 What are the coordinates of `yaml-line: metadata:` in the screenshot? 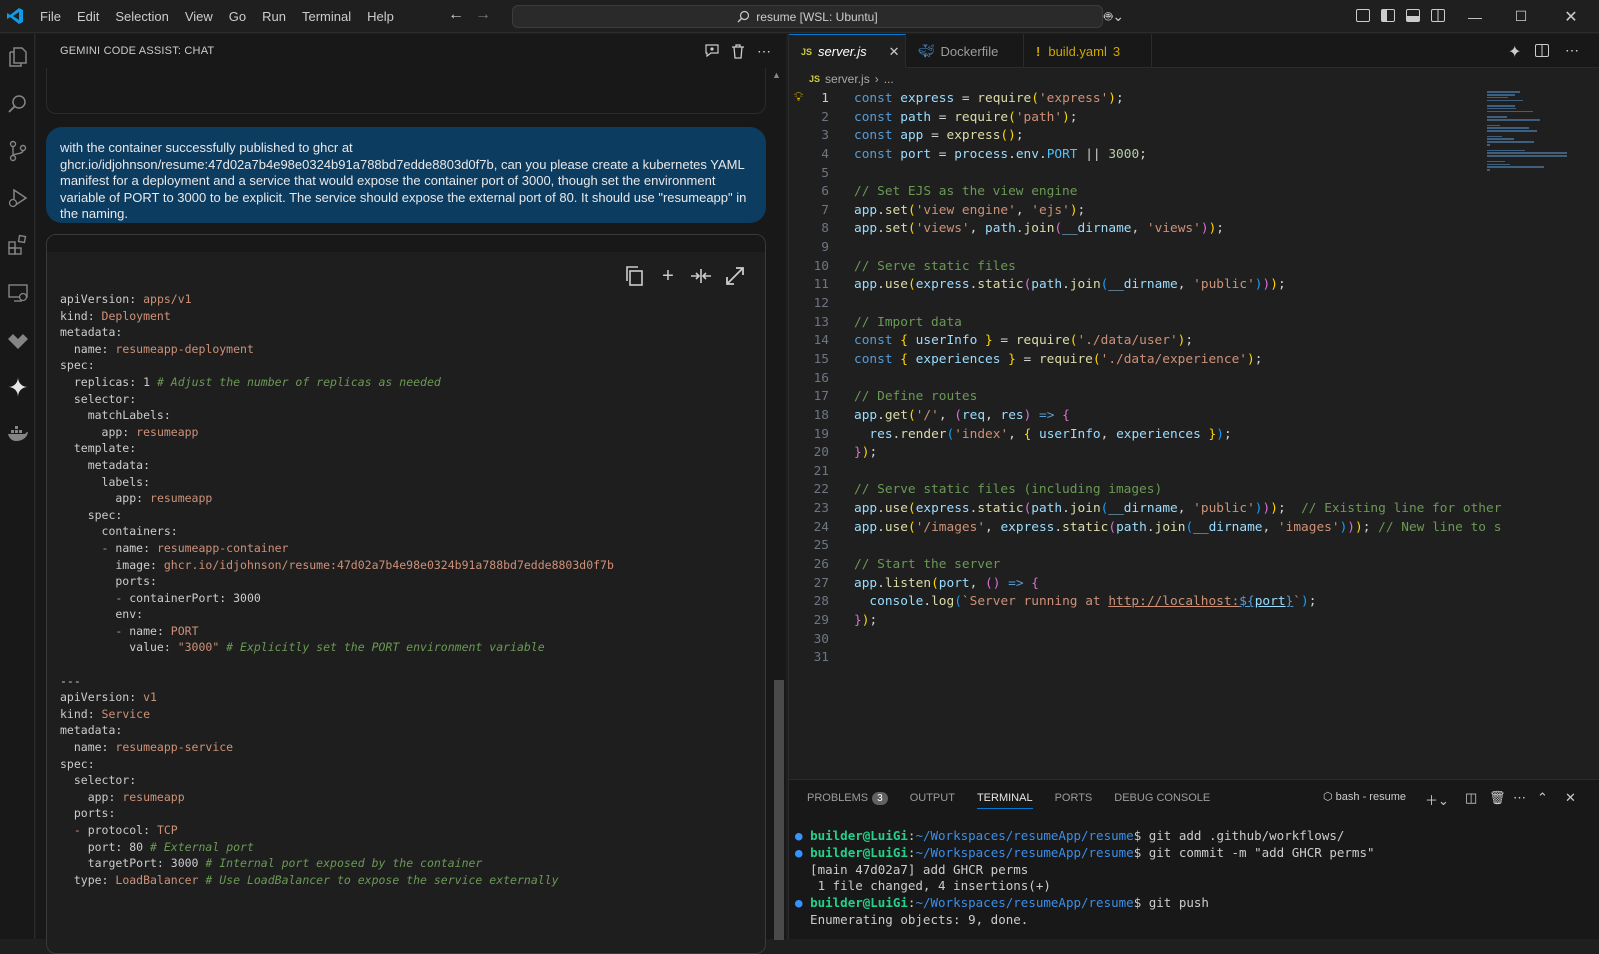 It's located at (105, 464).